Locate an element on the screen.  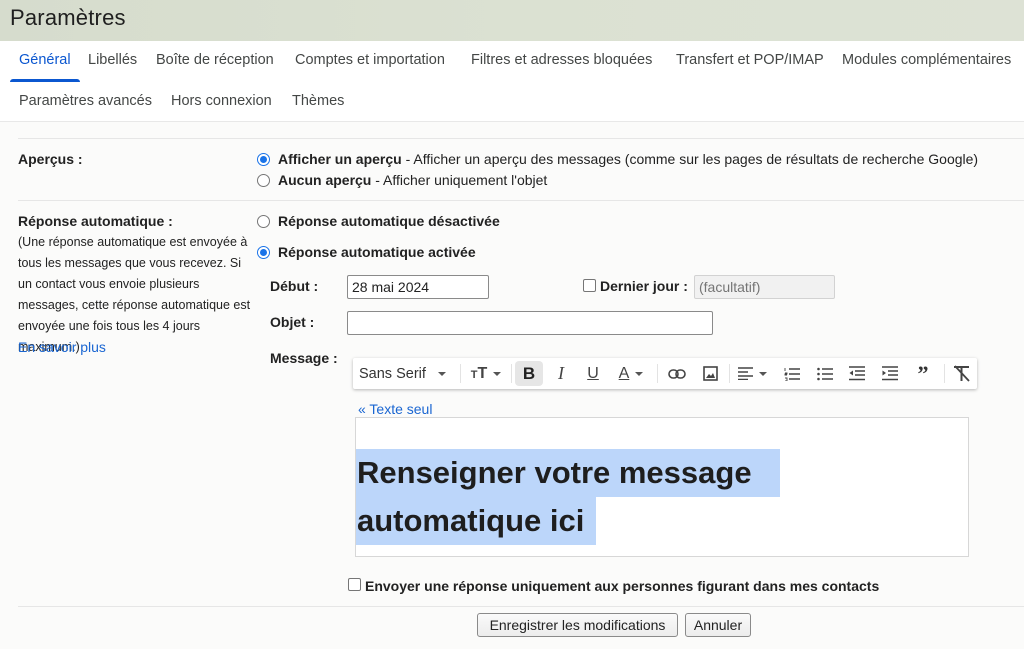
preview-none-radio is located at coordinates (263, 180).